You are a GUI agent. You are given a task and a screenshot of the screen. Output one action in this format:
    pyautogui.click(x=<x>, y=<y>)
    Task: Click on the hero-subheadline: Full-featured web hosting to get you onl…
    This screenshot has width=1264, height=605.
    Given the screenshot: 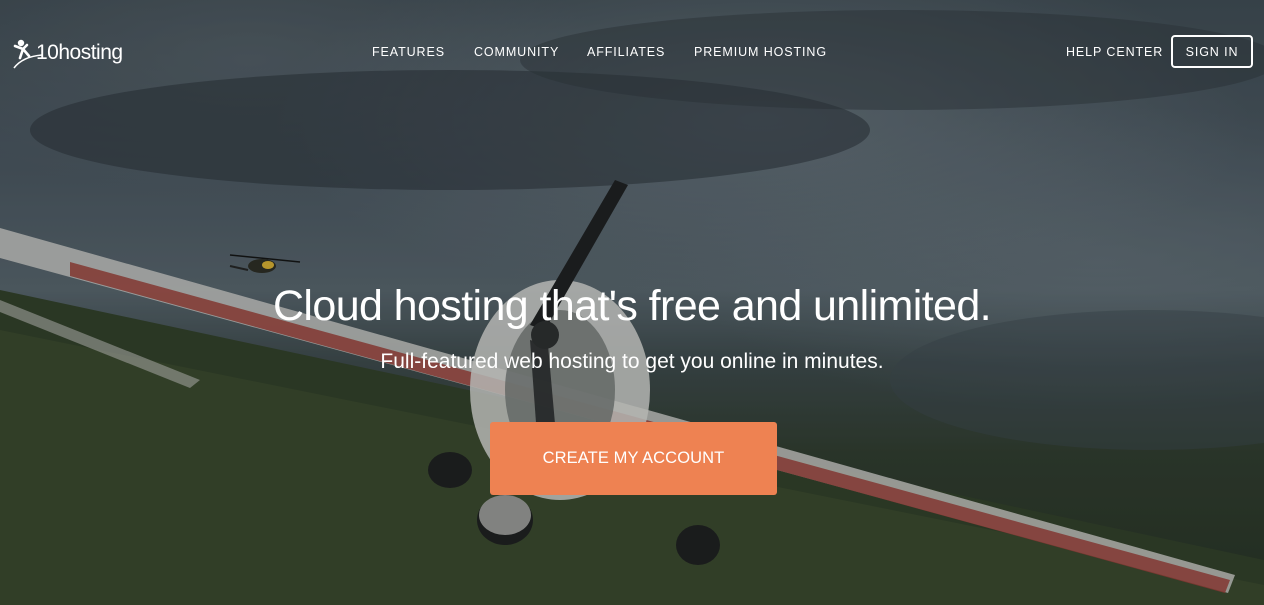 What is the action you would take?
    pyautogui.click(x=632, y=361)
    